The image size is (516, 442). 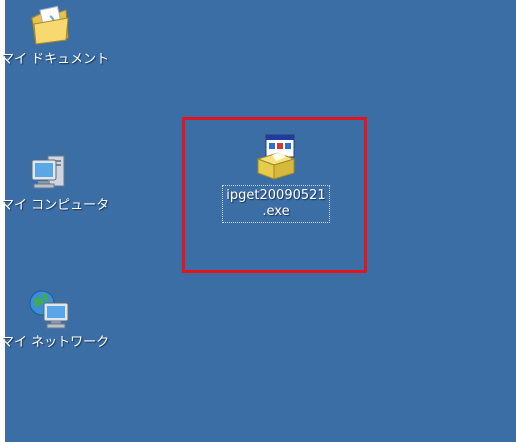 What do you see at coordinates (48, 172) in the screenshot?
I see `my-computer-icon` at bounding box center [48, 172].